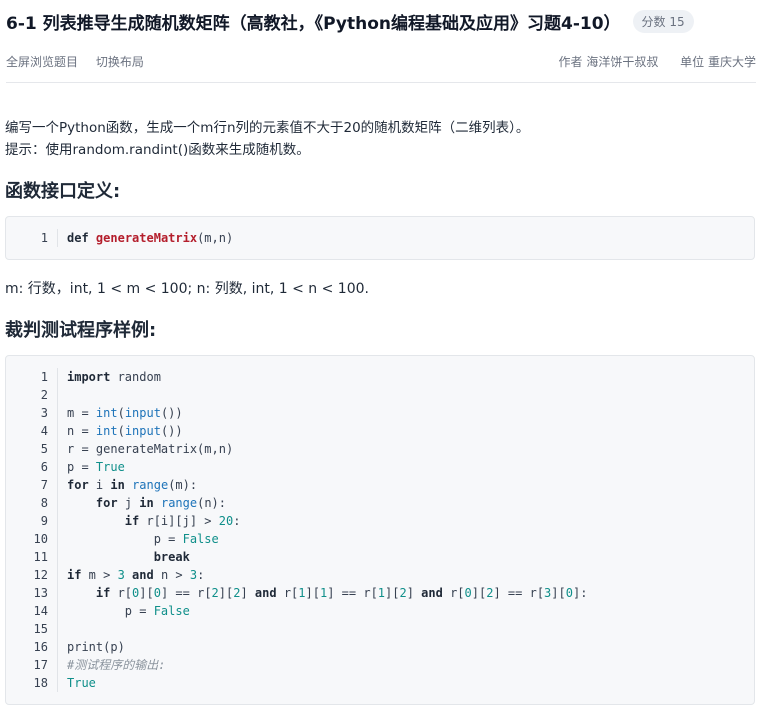 This screenshot has width=781, height=718. Describe the element at coordinates (132, 485) in the screenshot. I see `code-text: for i in range(m):` at that location.